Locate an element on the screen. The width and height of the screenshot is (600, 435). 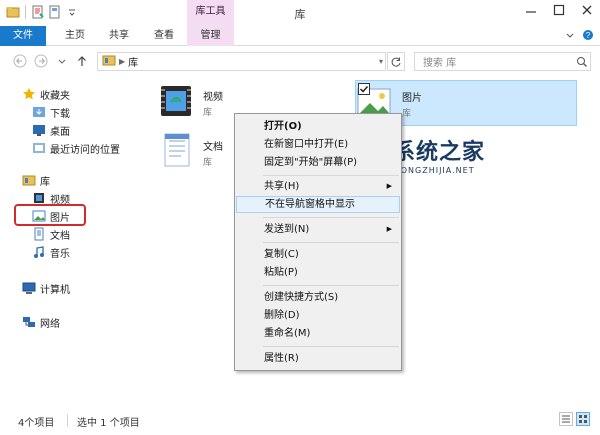
nav-label: 网络 is located at coordinates (50, 324).